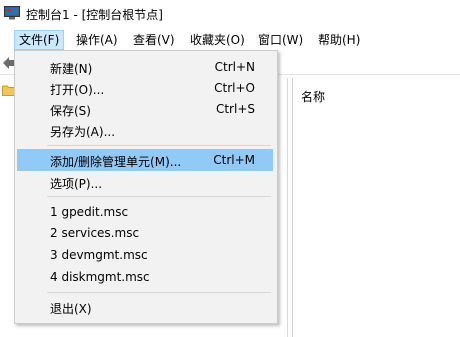 The height and width of the screenshot is (337, 460). Describe the element at coordinates (145, 88) in the screenshot. I see `menu-item-open: 打开(O)... Ctrl+O` at that location.